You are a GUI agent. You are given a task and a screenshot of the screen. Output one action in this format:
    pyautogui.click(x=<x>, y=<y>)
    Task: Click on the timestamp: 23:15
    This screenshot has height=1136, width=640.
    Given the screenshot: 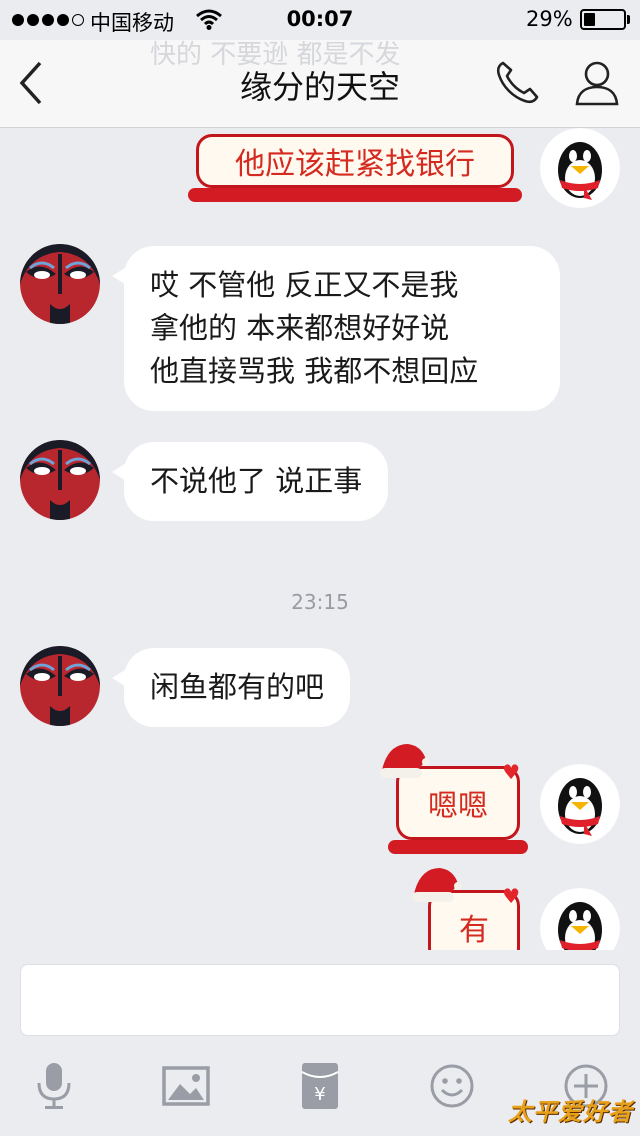 What is the action you would take?
    pyautogui.click(x=320, y=602)
    